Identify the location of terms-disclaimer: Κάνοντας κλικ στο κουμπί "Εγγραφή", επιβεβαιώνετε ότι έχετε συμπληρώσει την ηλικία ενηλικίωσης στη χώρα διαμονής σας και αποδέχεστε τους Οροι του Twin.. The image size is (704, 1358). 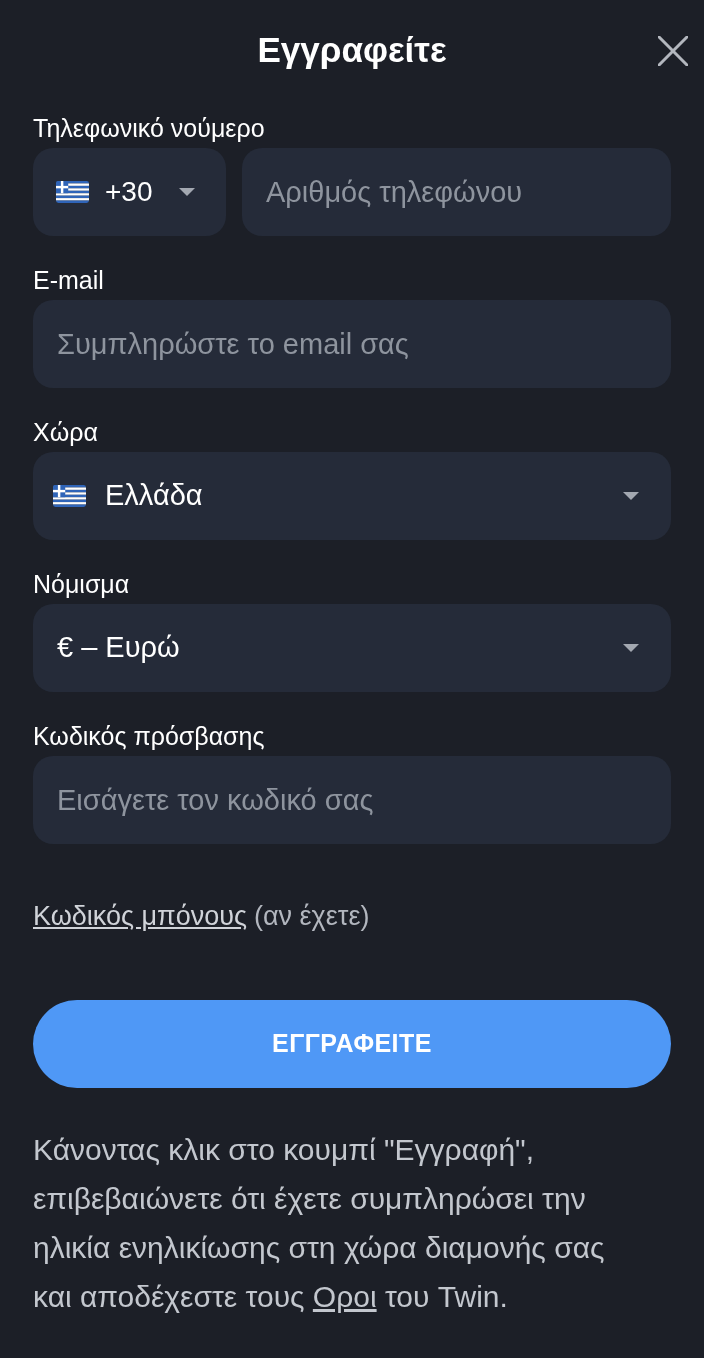
(319, 1223).